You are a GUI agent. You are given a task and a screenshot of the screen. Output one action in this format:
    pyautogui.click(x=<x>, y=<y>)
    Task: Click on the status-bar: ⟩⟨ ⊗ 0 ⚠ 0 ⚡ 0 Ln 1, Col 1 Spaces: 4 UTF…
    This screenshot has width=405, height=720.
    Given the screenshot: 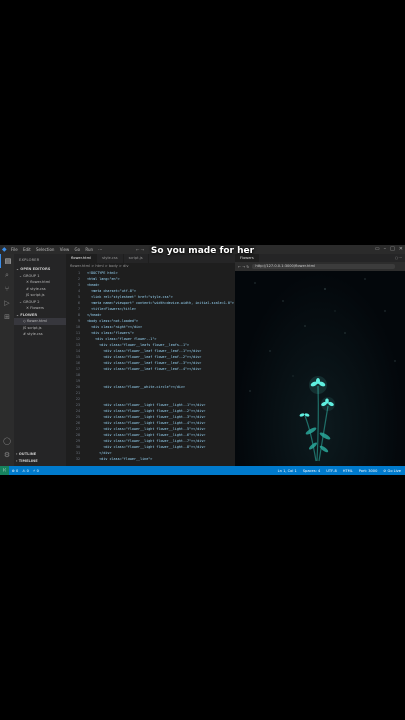 What is the action you would take?
    pyautogui.click(x=202, y=470)
    